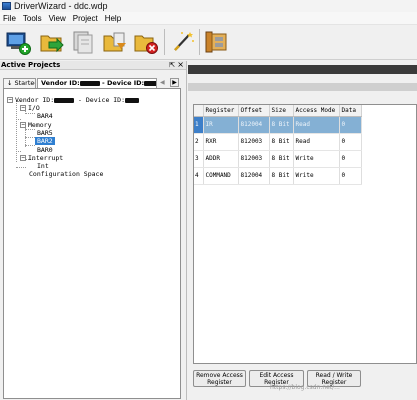  Describe the element at coordinates (221, 111) in the screenshot. I see `column-header-register: Register` at that location.